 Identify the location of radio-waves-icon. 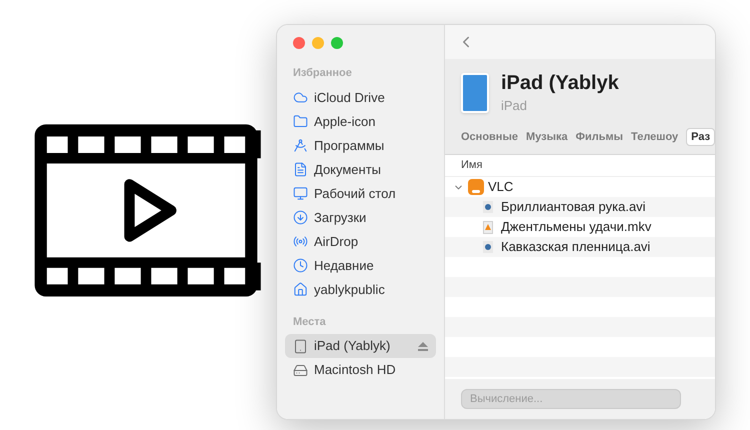
(300, 241).